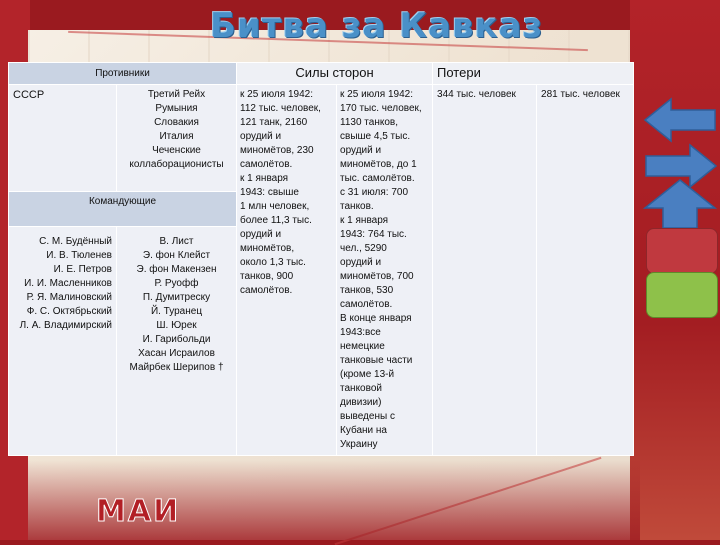  Describe the element at coordinates (682, 295) in the screenshot. I see `green-button` at that location.